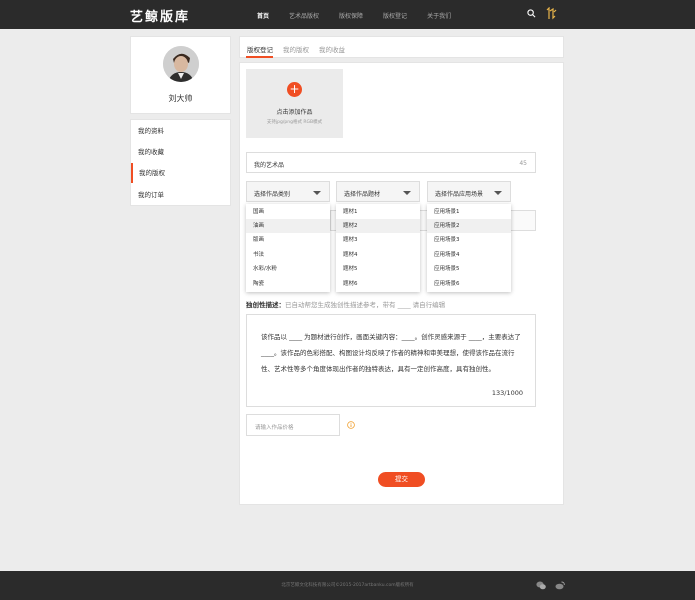 The height and width of the screenshot is (600, 695). Describe the element at coordinates (351, 15) in the screenshot. I see `nav-item-copyright-protection: 版权保障` at that location.